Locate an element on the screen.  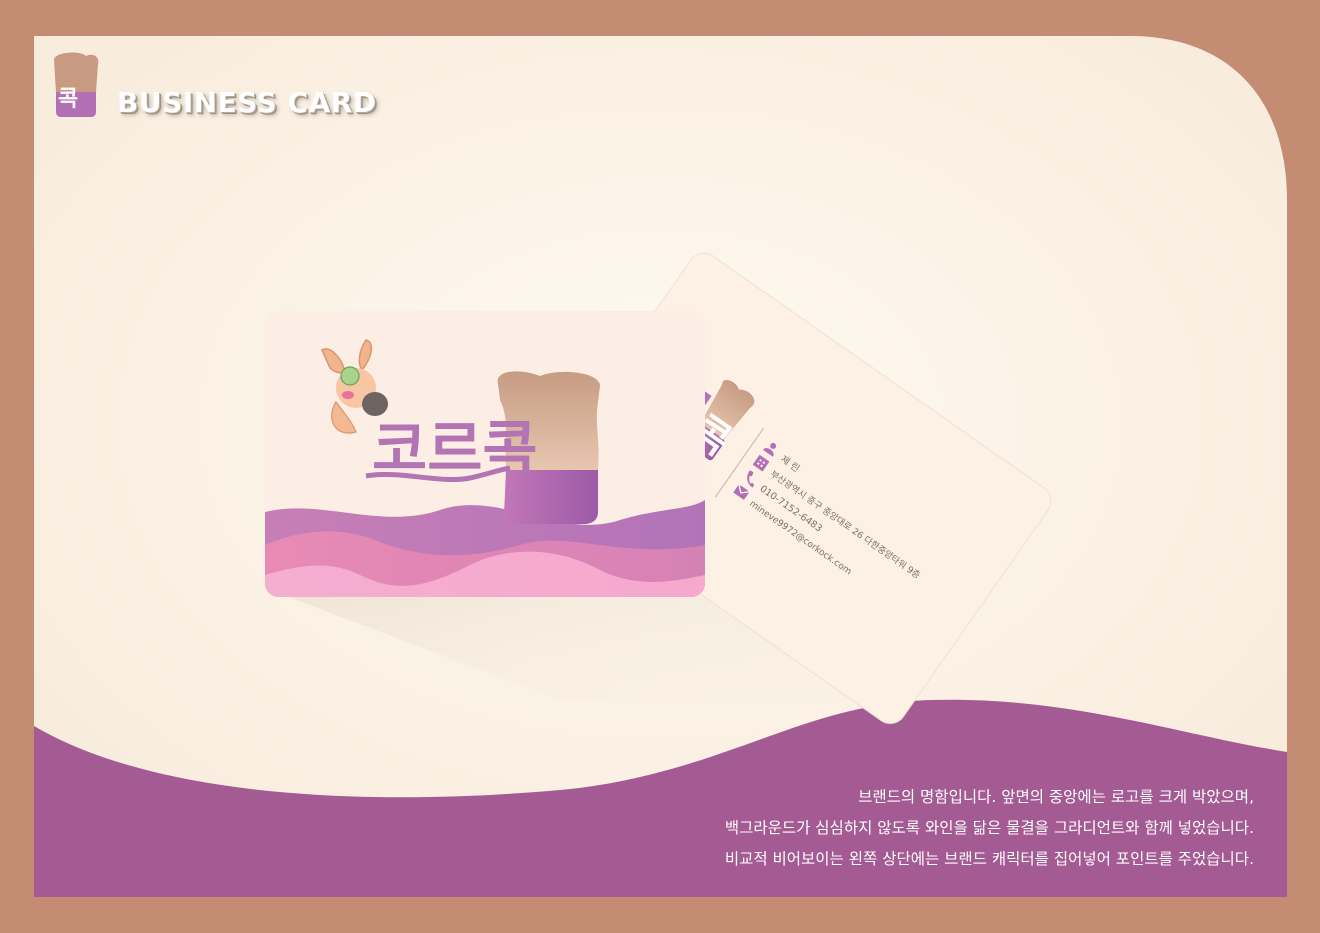
header-logo: 콕 is located at coordinates (76, 84).